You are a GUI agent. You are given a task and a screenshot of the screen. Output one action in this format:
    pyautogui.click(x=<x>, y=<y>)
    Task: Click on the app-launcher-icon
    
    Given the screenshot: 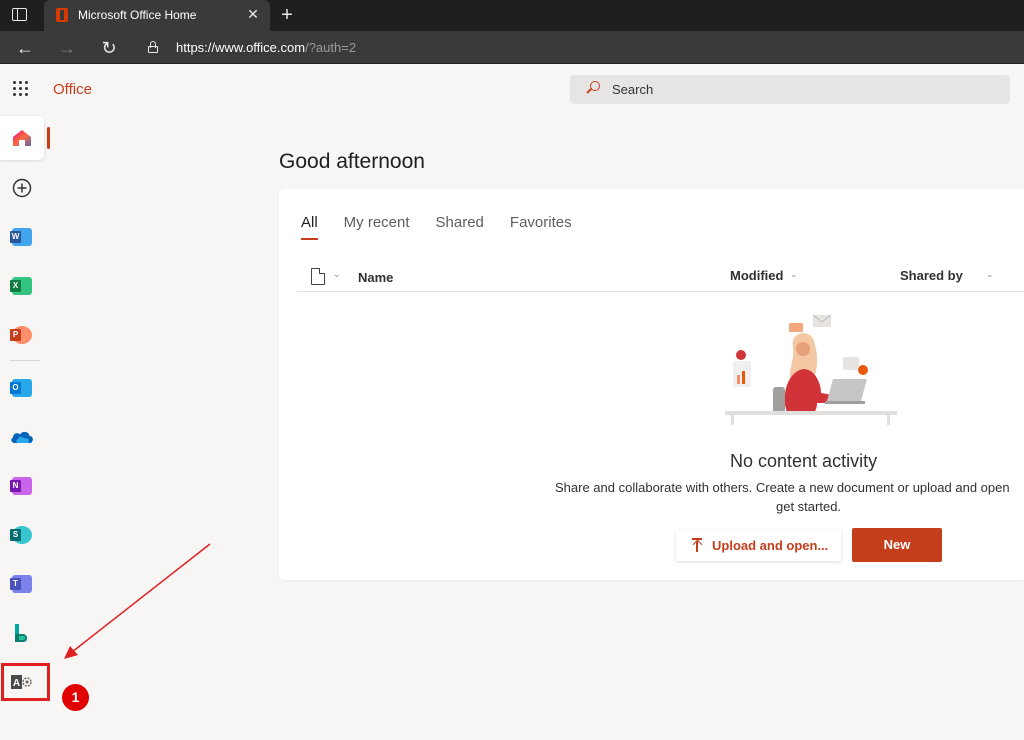 What is the action you would take?
    pyautogui.click(x=21, y=89)
    